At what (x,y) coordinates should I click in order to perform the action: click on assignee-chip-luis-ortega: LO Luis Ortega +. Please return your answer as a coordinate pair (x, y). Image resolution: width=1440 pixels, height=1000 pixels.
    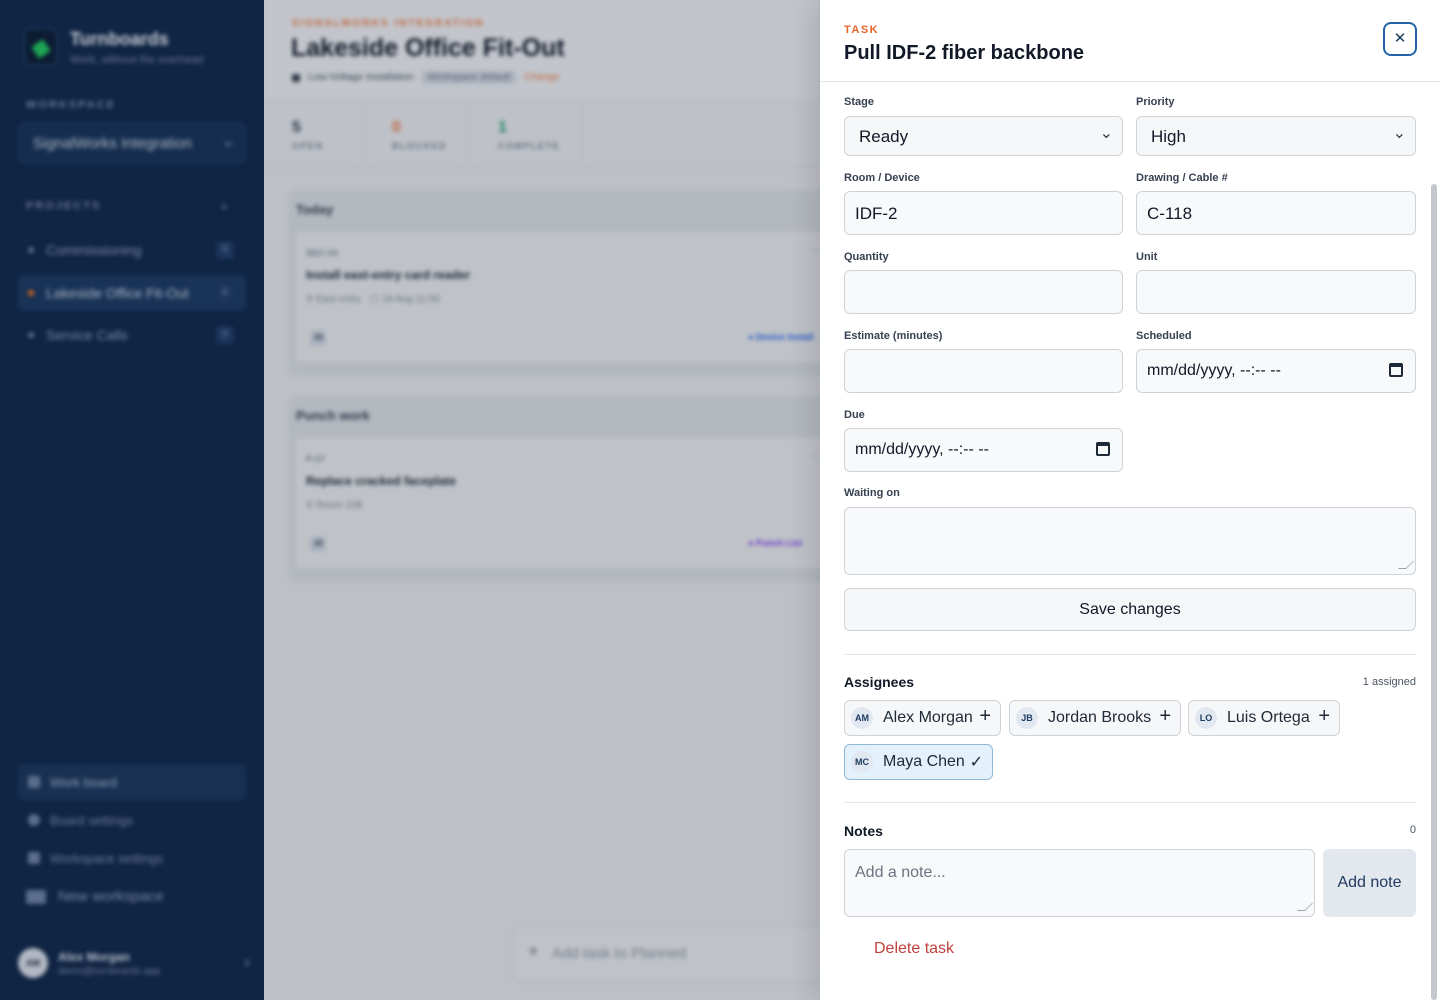
    Looking at the image, I should click on (1264, 718).